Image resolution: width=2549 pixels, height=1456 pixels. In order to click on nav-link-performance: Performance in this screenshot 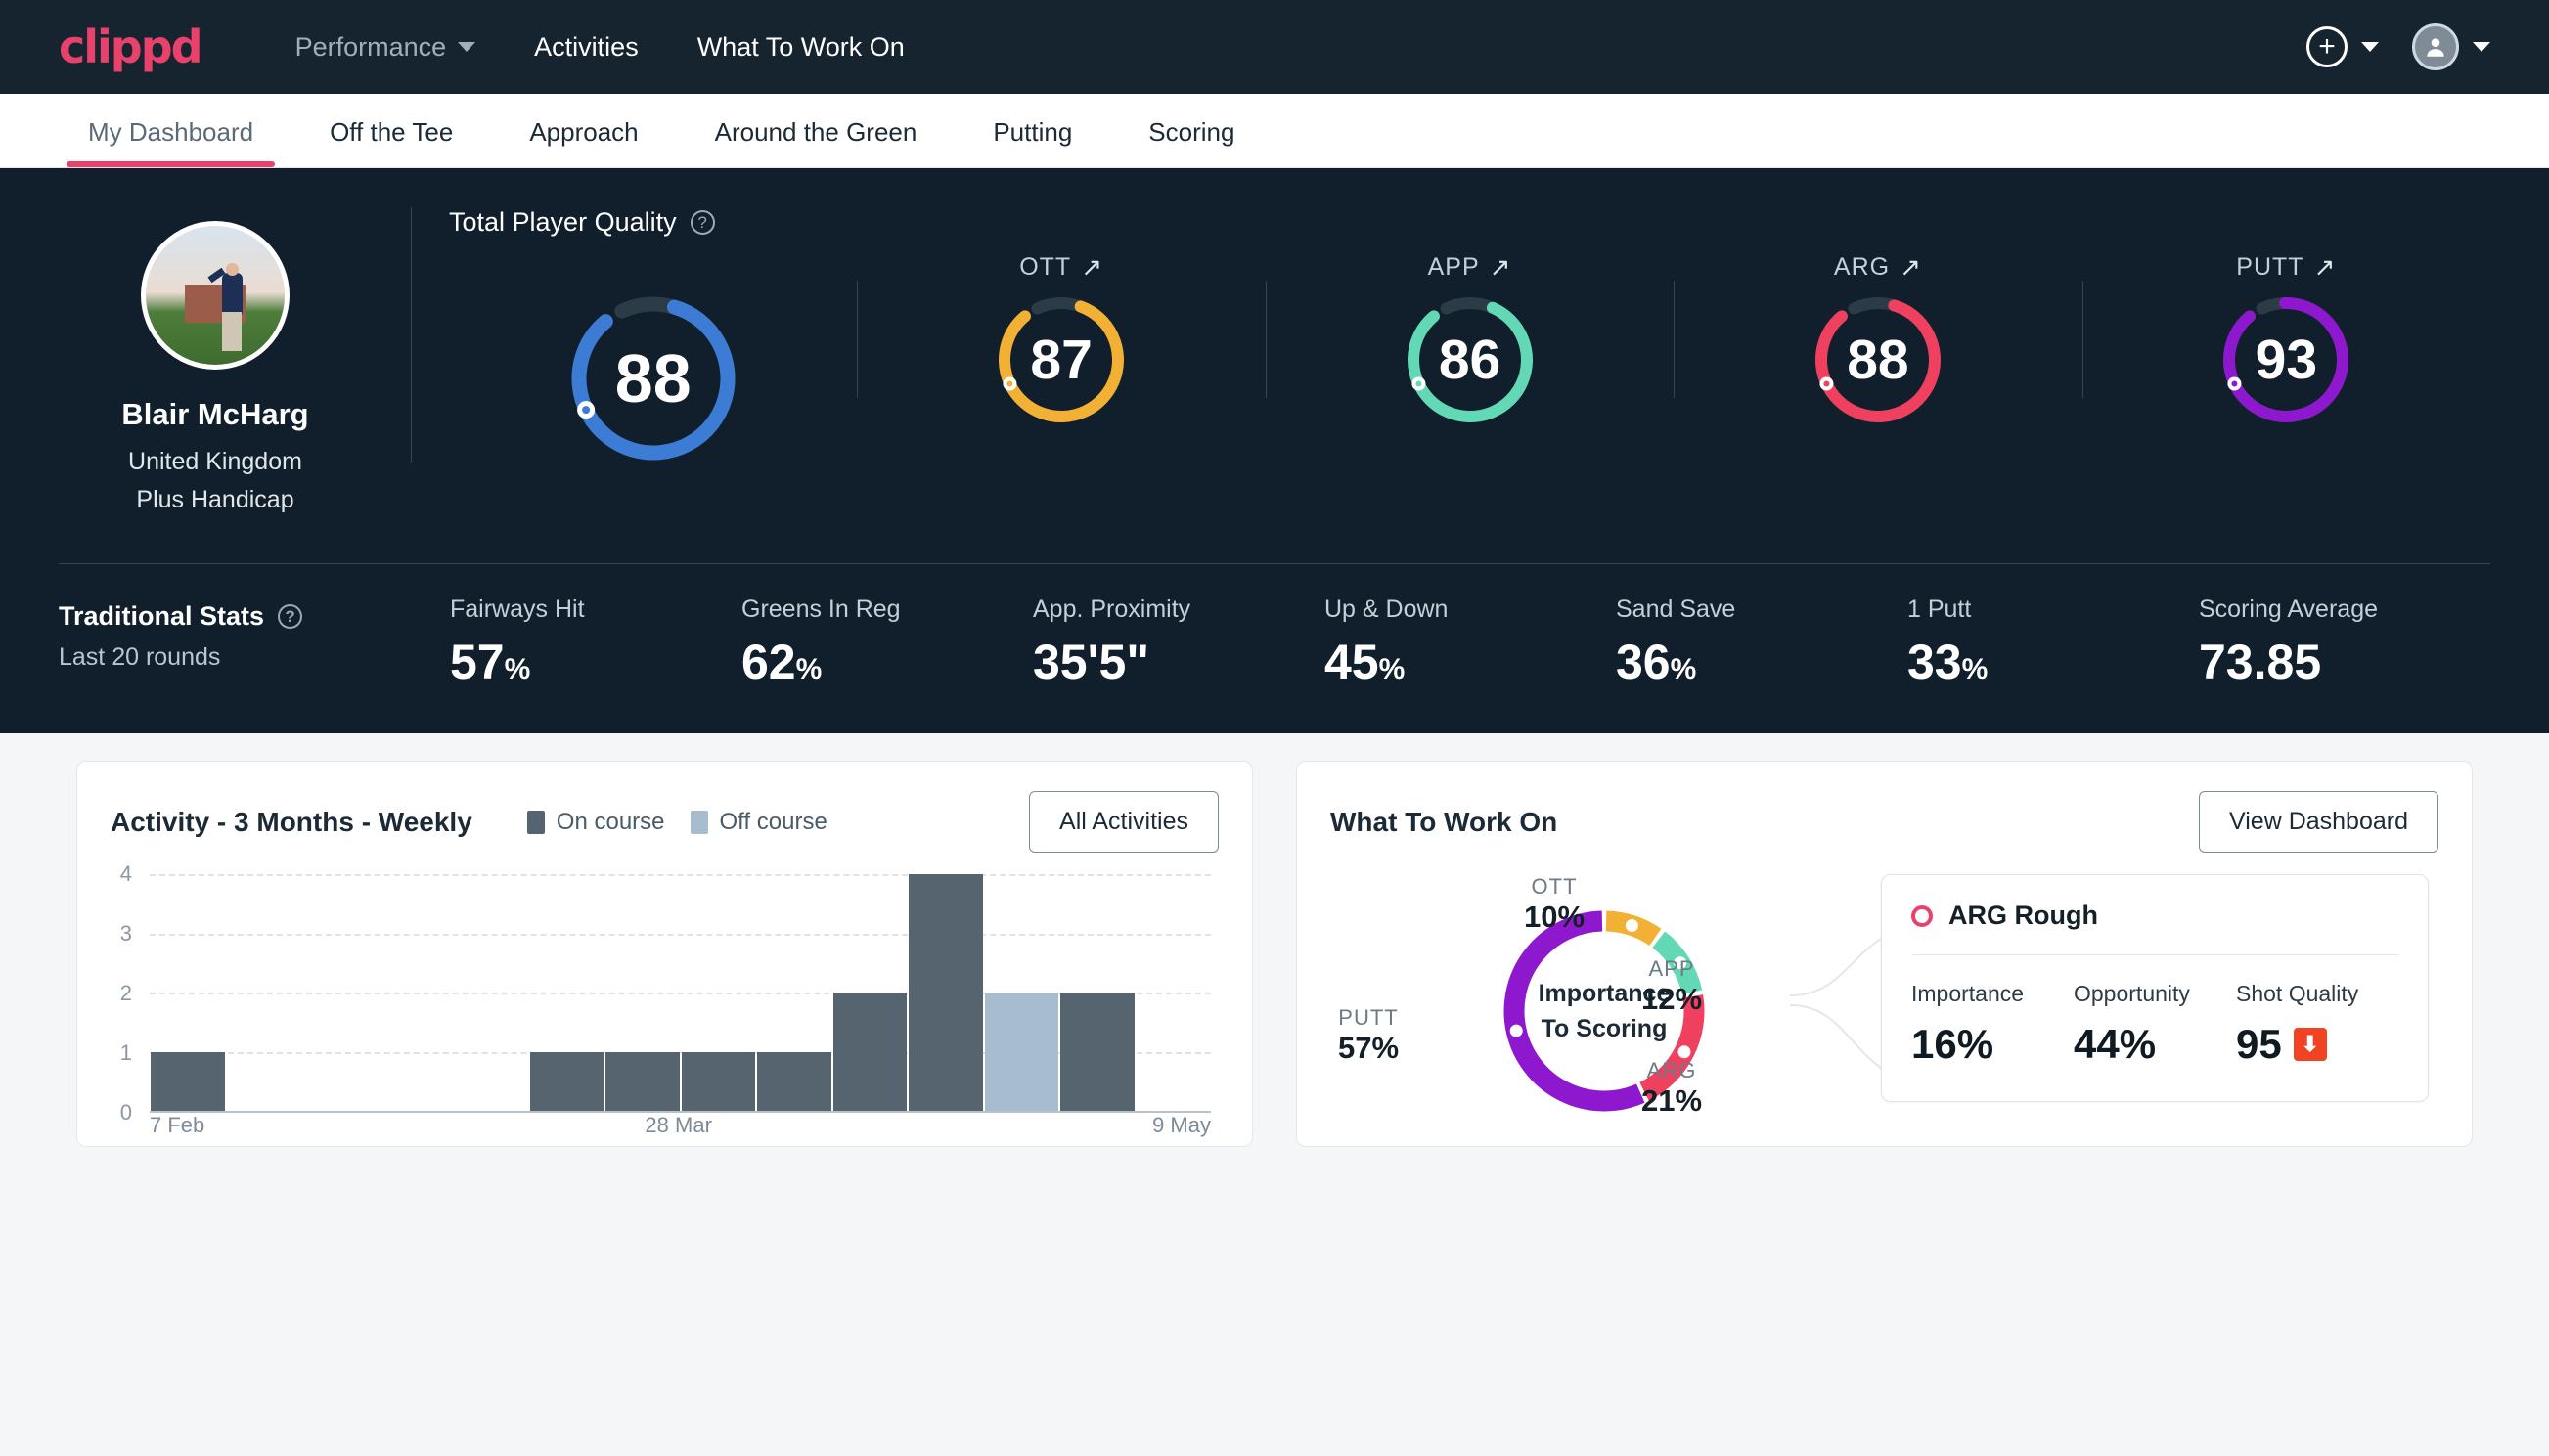, I will do `click(385, 47)`.